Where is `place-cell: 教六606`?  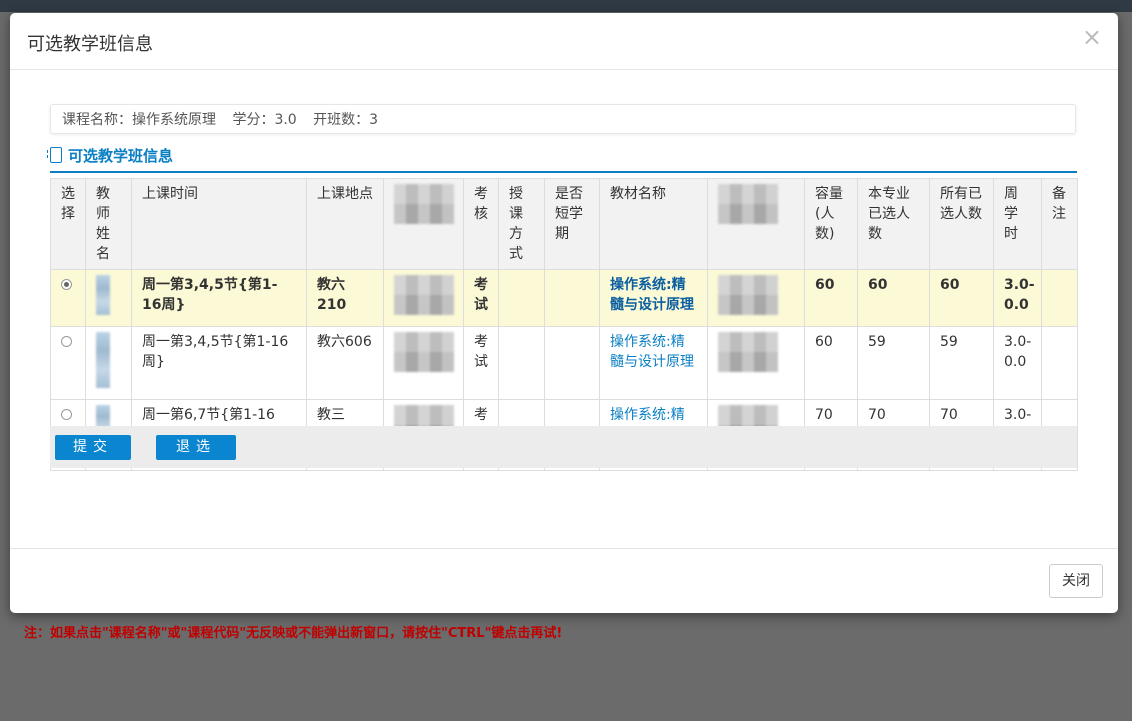
place-cell: 教六606 is located at coordinates (345, 363).